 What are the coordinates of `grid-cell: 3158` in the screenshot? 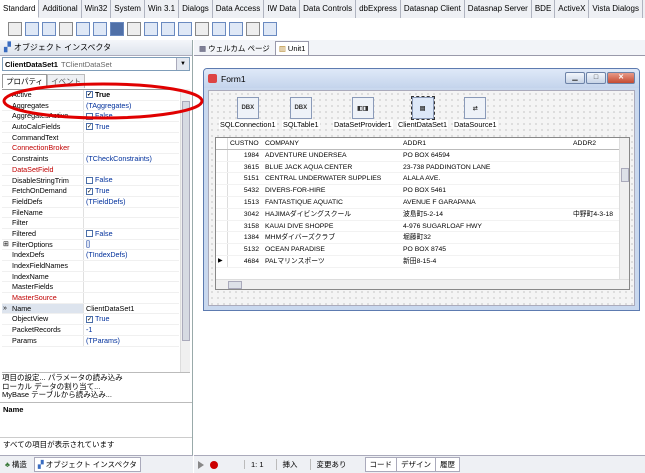 It's located at (245, 226).